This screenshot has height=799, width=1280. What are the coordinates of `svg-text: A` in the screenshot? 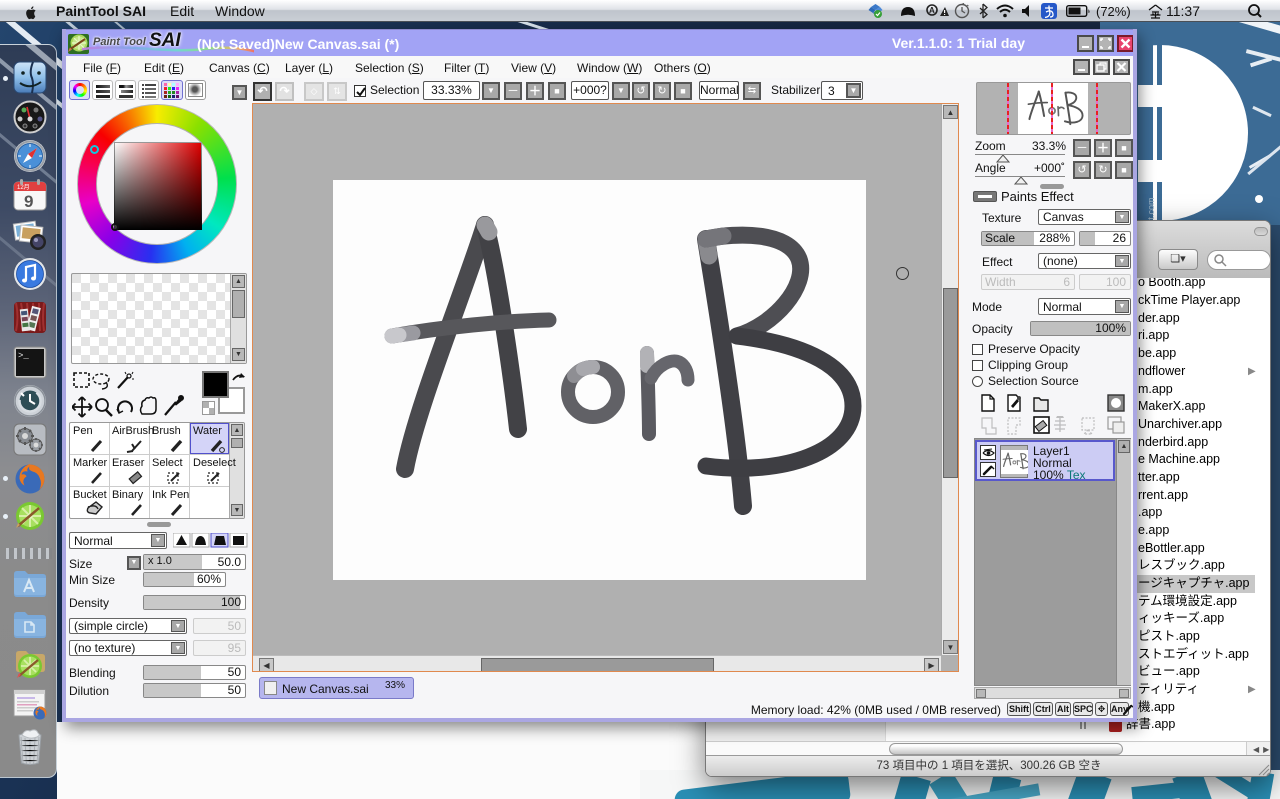 It's located at (932, 10).